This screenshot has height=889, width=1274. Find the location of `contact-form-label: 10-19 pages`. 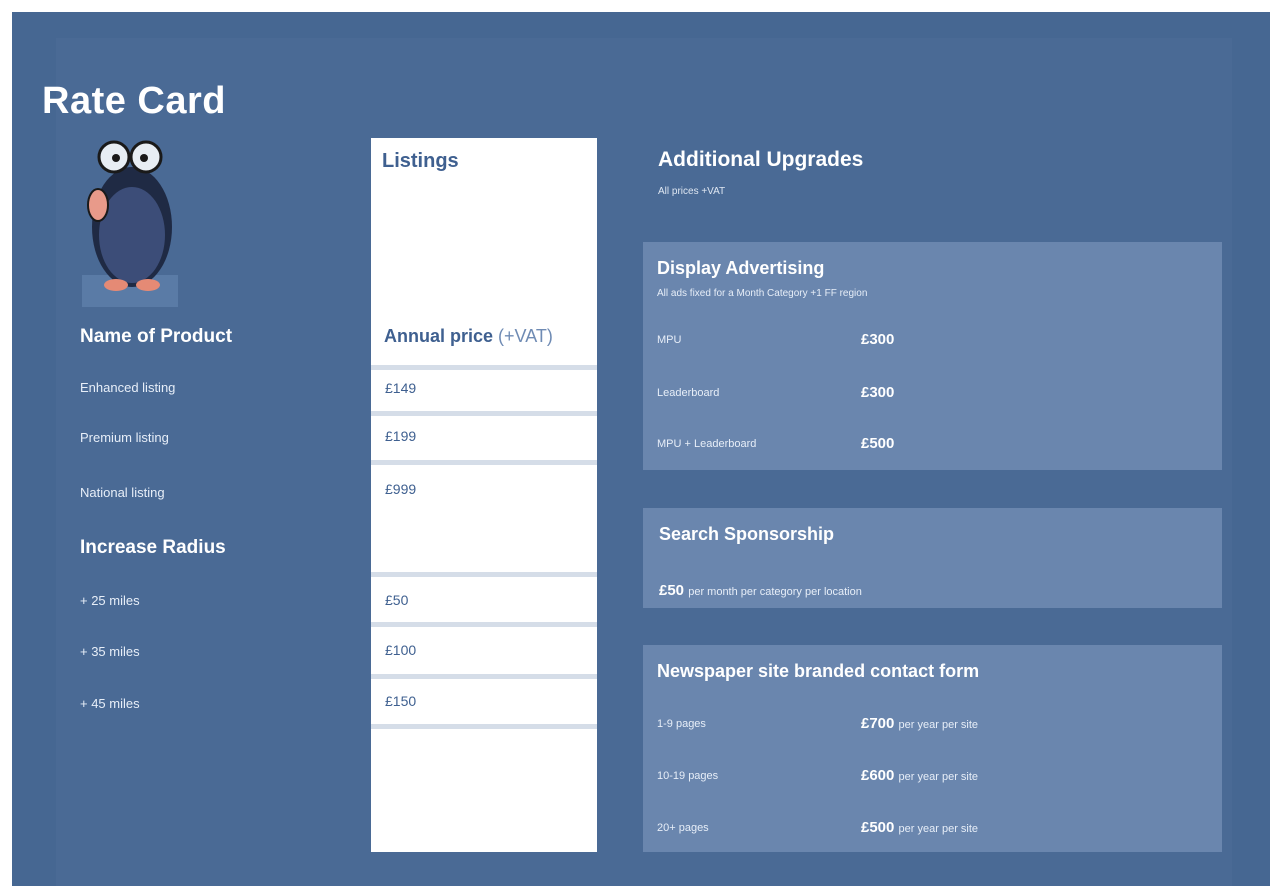

contact-form-label: 10-19 pages is located at coordinates (688, 776).